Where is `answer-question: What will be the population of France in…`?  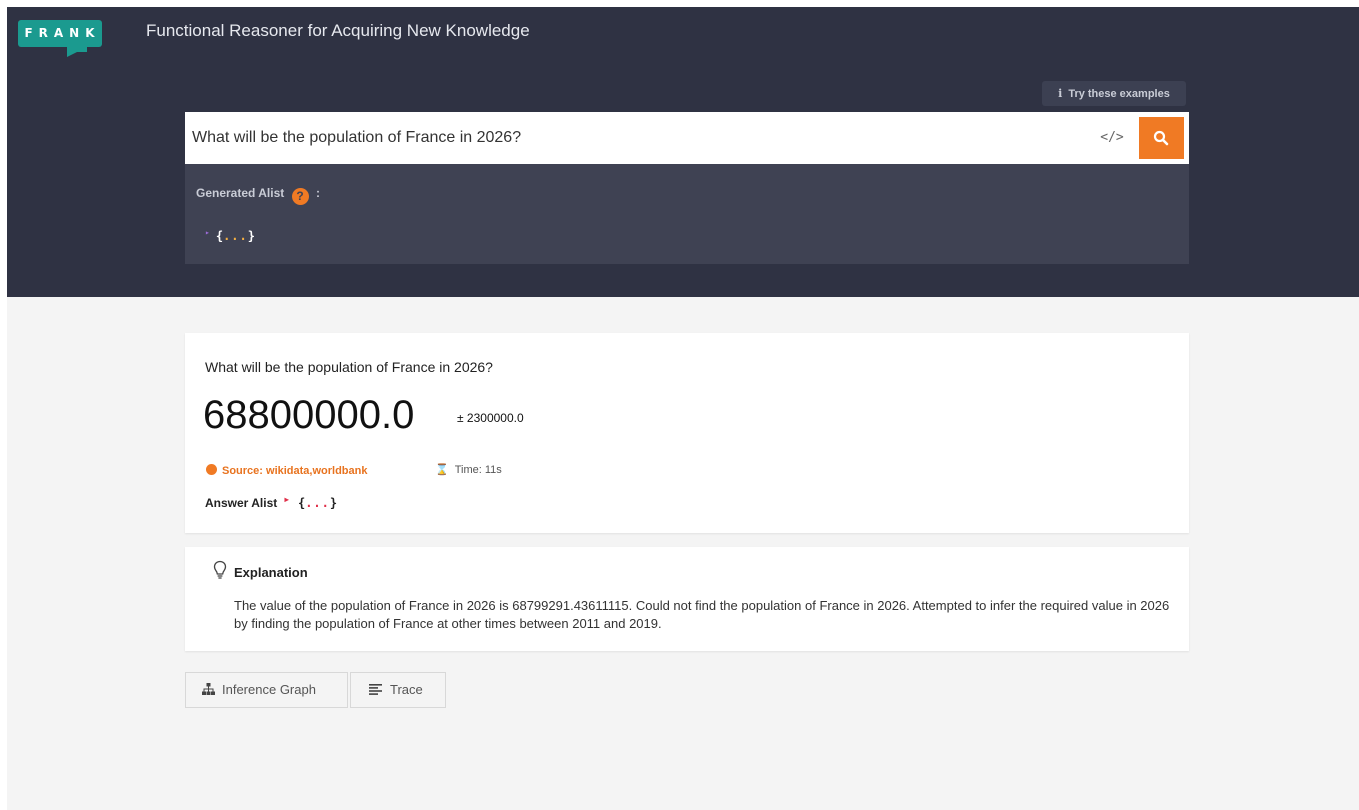
answer-question: What will be the population of France in… is located at coordinates (349, 367).